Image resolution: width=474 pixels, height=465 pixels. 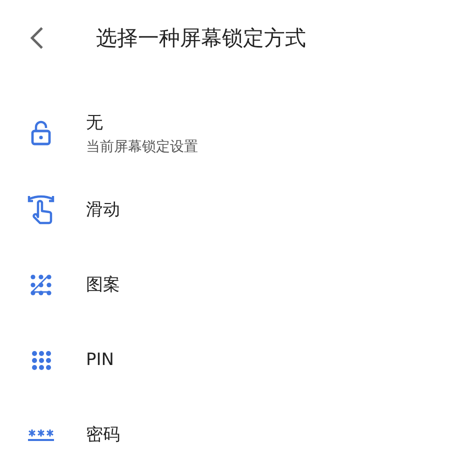 I want to click on pattern-grid-icon, so click(x=41, y=285).